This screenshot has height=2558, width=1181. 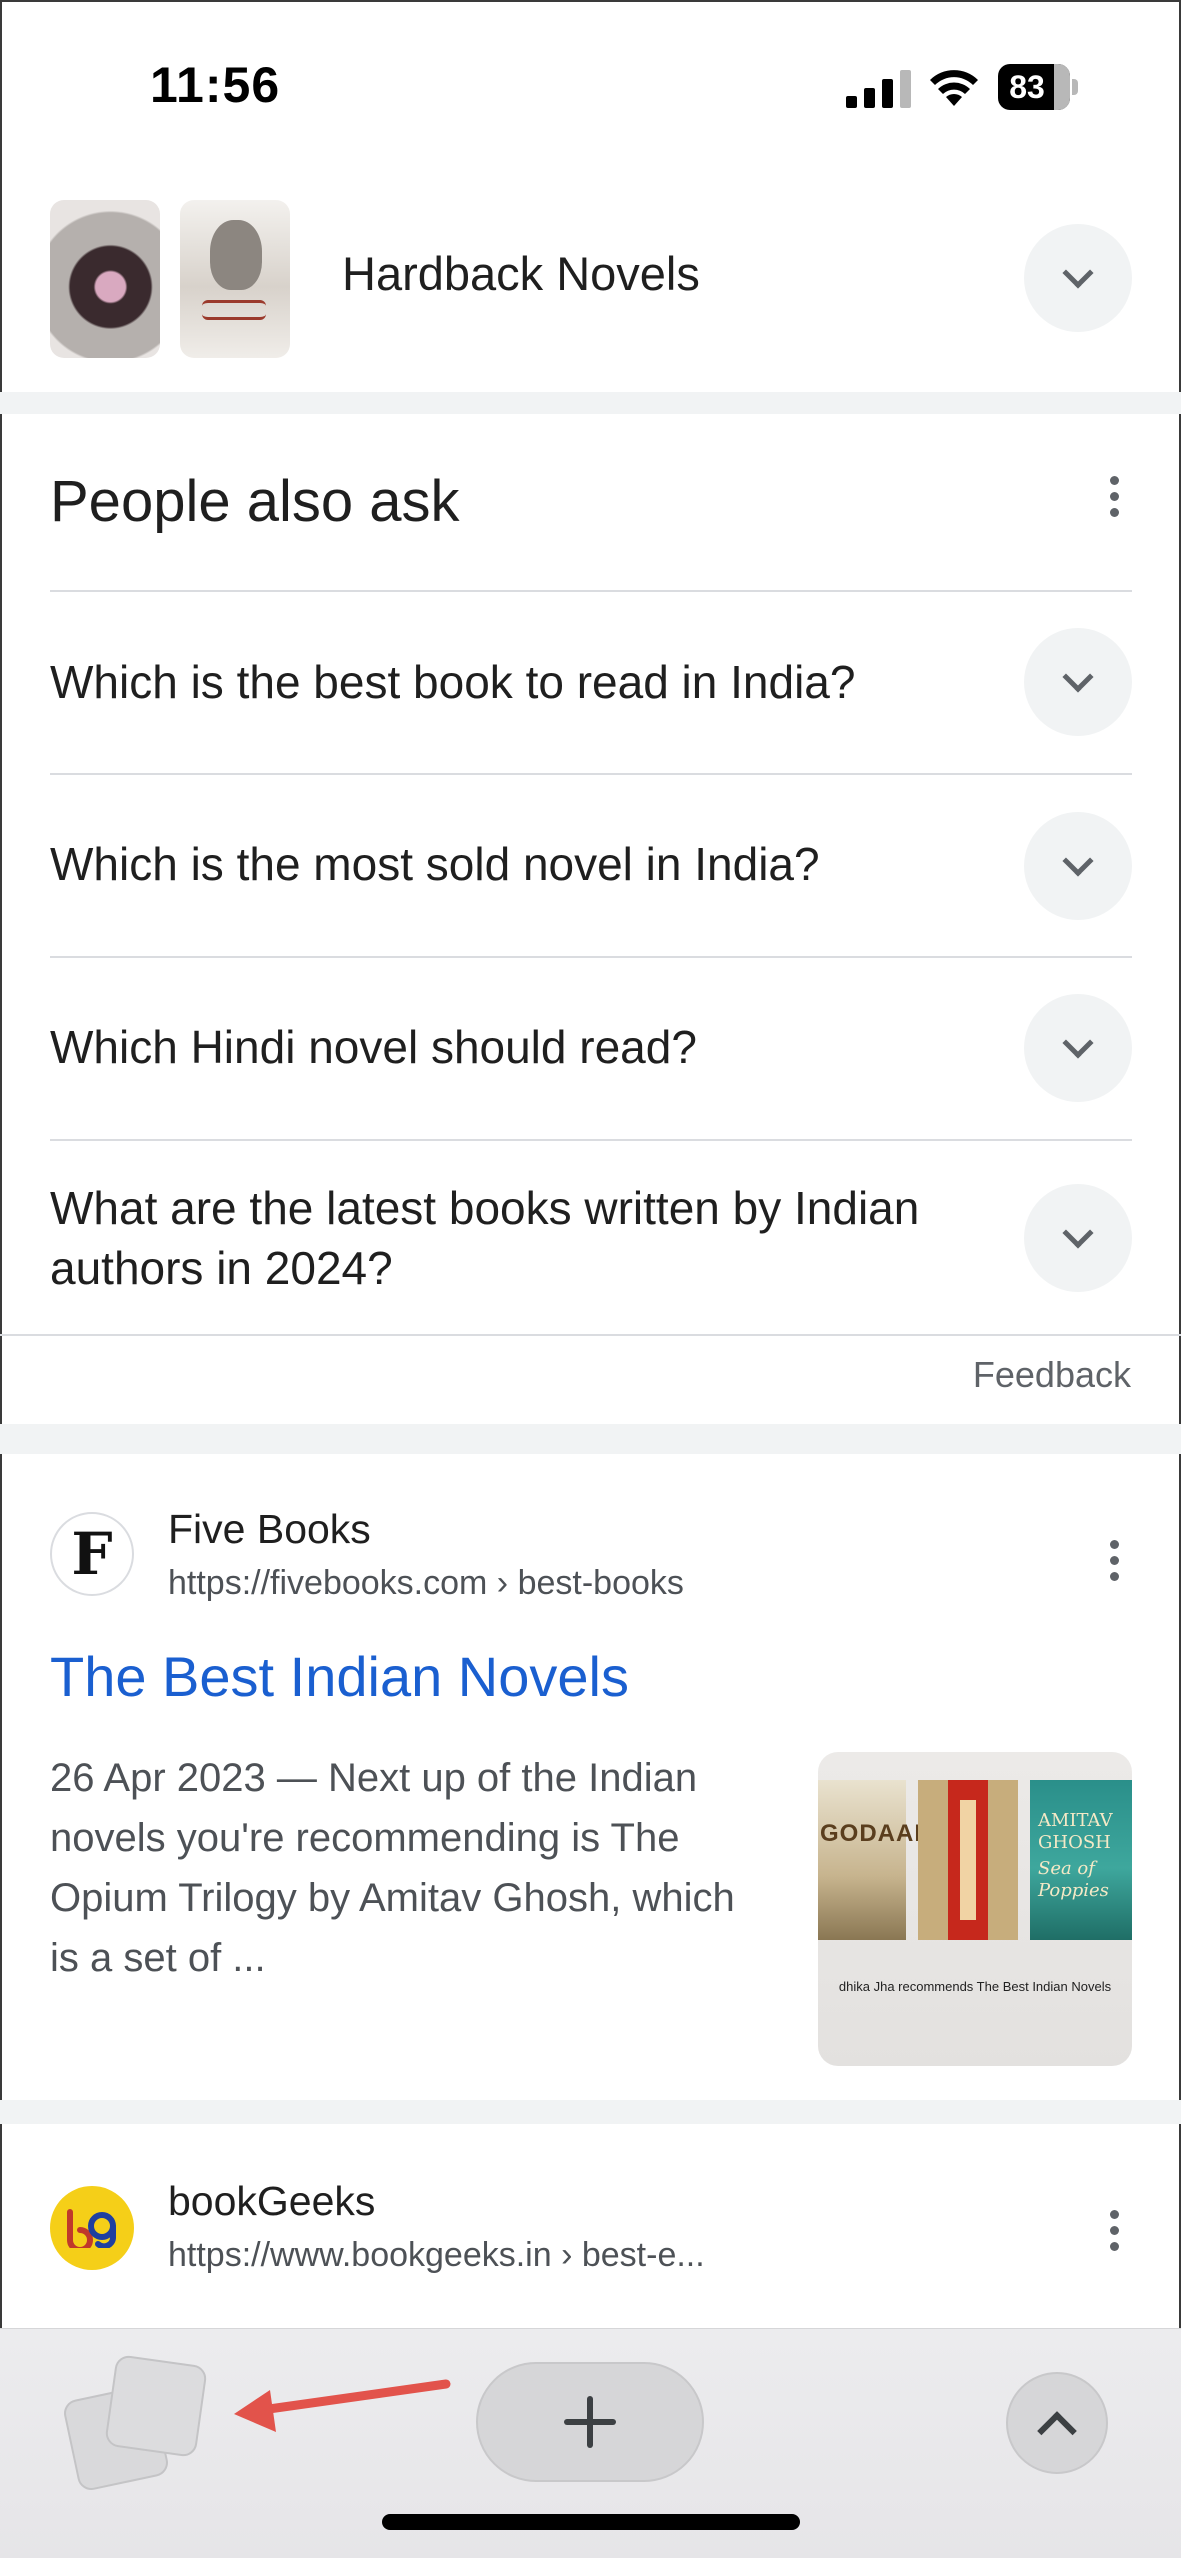 What do you see at coordinates (520, 864) in the screenshot?
I see `paa-question: Which is the most sold novel in India?` at bounding box center [520, 864].